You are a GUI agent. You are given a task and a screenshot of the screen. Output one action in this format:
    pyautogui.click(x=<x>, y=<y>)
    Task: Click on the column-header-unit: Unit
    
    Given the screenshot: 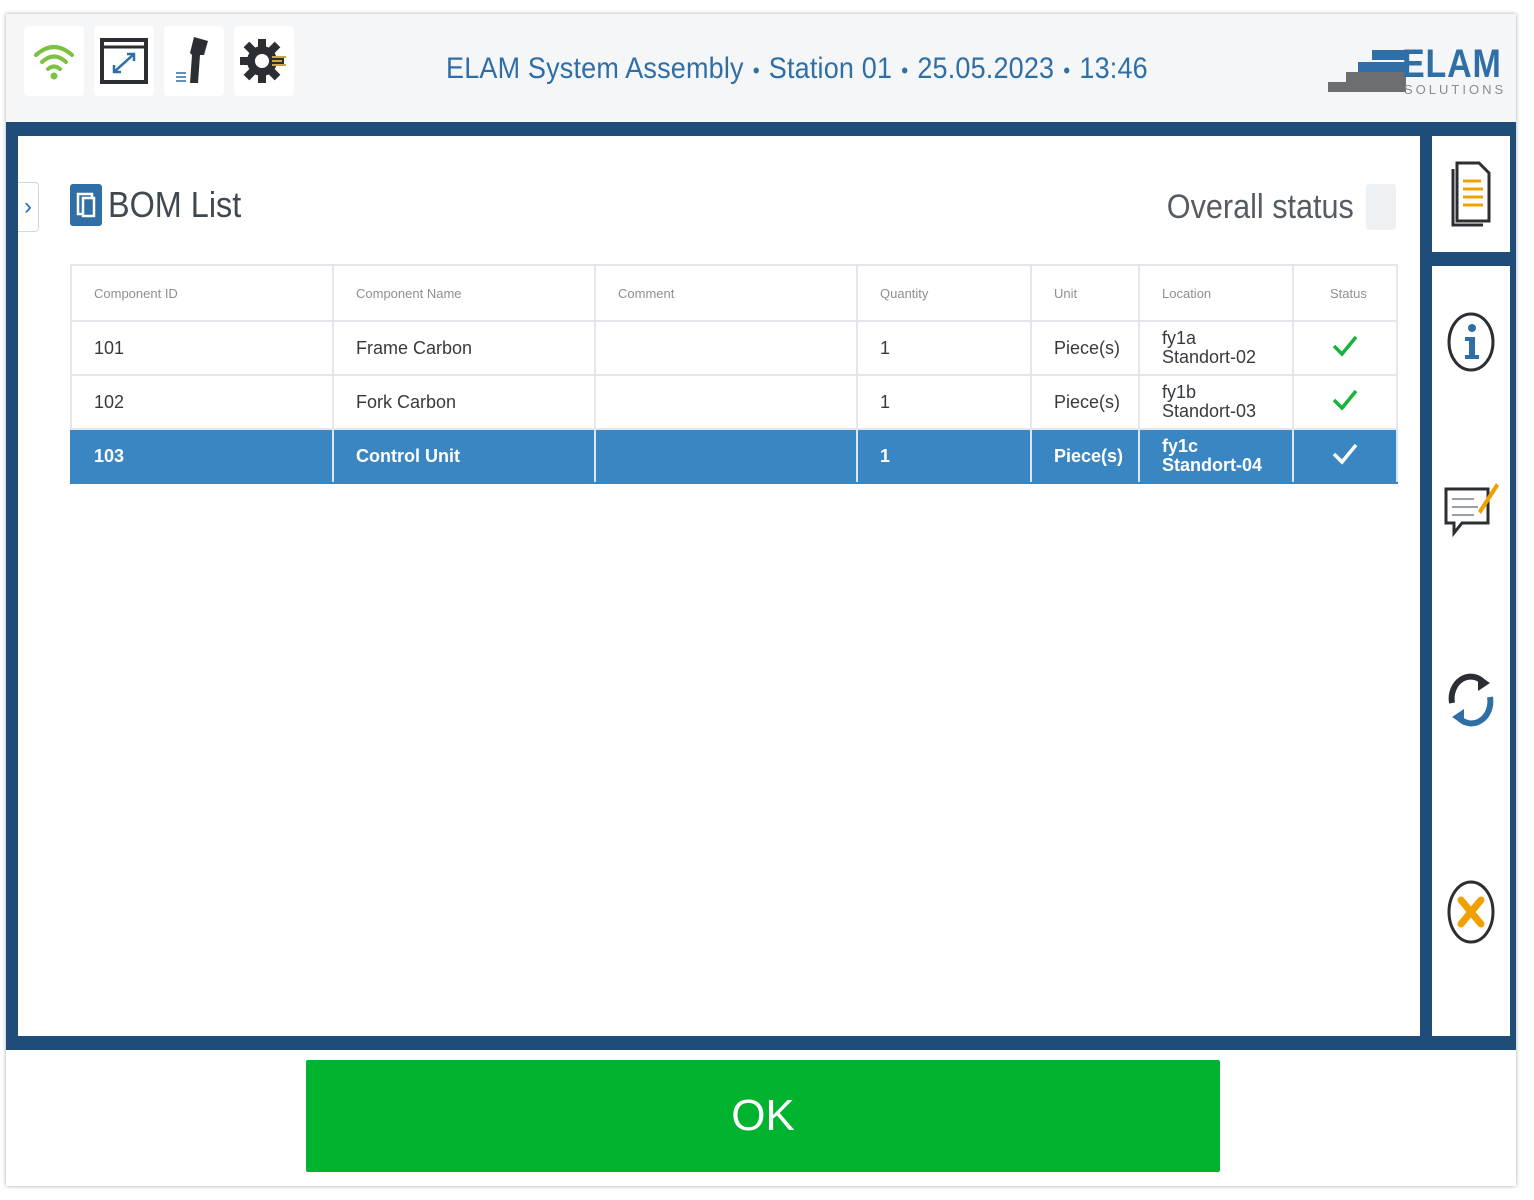 What is the action you would take?
    pyautogui.click(x=1085, y=293)
    